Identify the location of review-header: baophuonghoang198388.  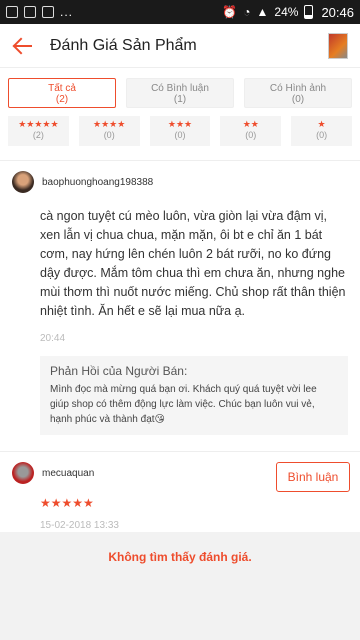
(180, 182).